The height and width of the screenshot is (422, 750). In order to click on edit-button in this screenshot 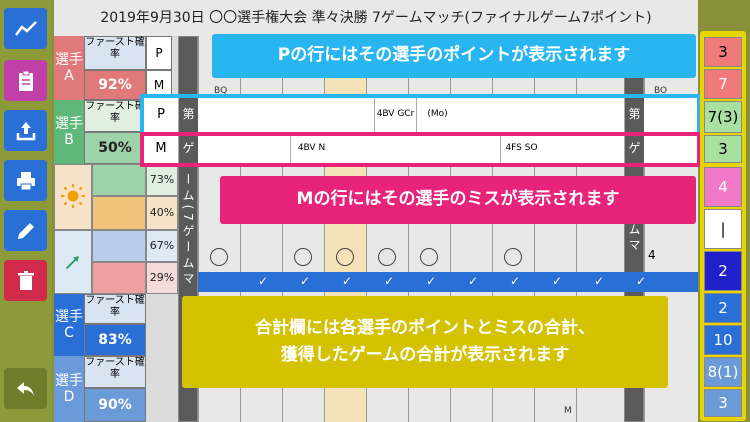, I will do `click(25, 230)`.